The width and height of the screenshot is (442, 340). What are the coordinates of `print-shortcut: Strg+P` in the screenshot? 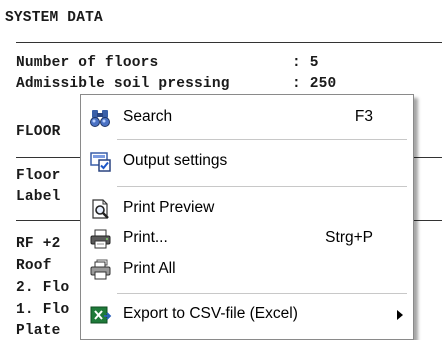 It's located at (349, 237).